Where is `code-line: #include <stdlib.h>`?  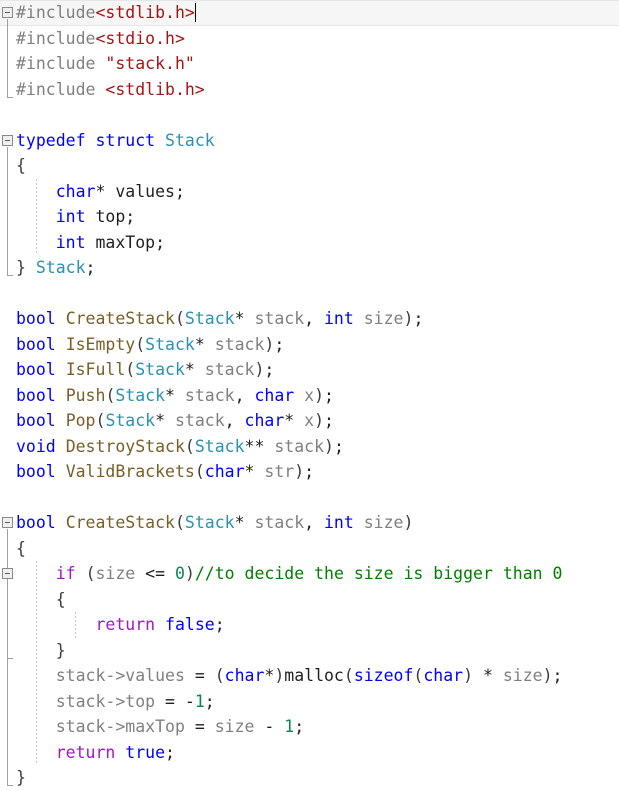 code-line: #include <stdlib.h> is located at coordinates (309, 90).